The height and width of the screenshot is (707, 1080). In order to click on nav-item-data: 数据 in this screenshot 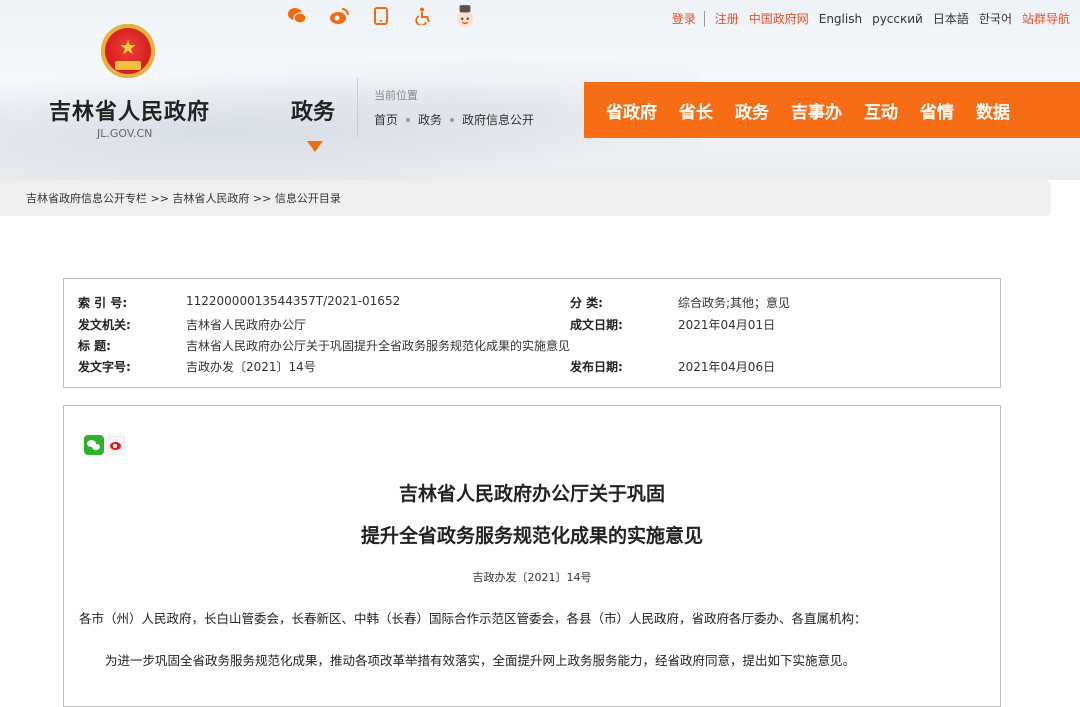, I will do `click(993, 110)`.